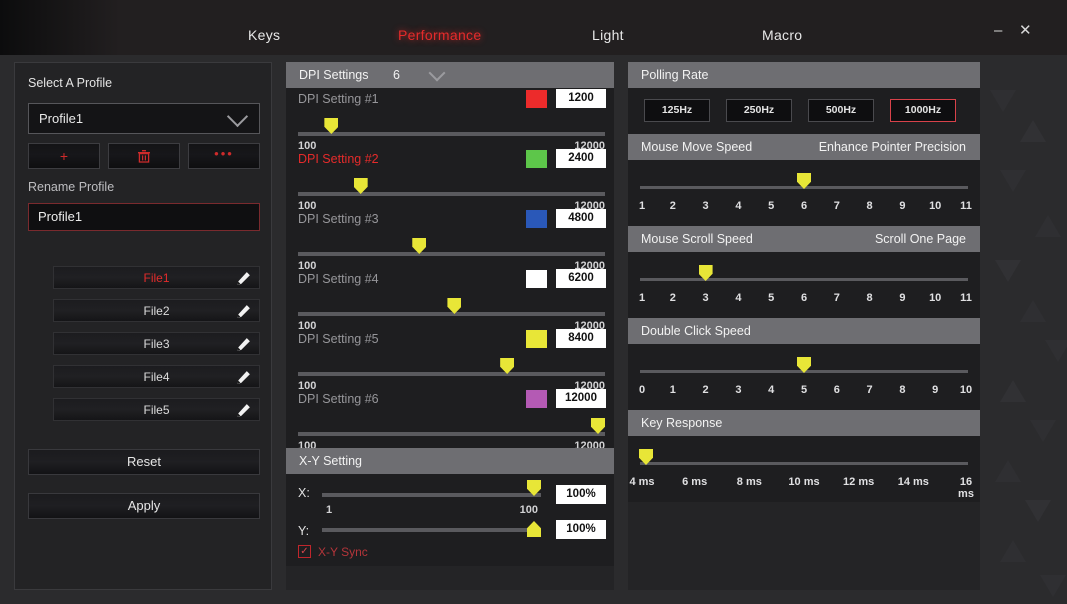  What do you see at coordinates (677, 110) in the screenshot?
I see `polling-rate-option: 125Hz` at bounding box center [677, 110].